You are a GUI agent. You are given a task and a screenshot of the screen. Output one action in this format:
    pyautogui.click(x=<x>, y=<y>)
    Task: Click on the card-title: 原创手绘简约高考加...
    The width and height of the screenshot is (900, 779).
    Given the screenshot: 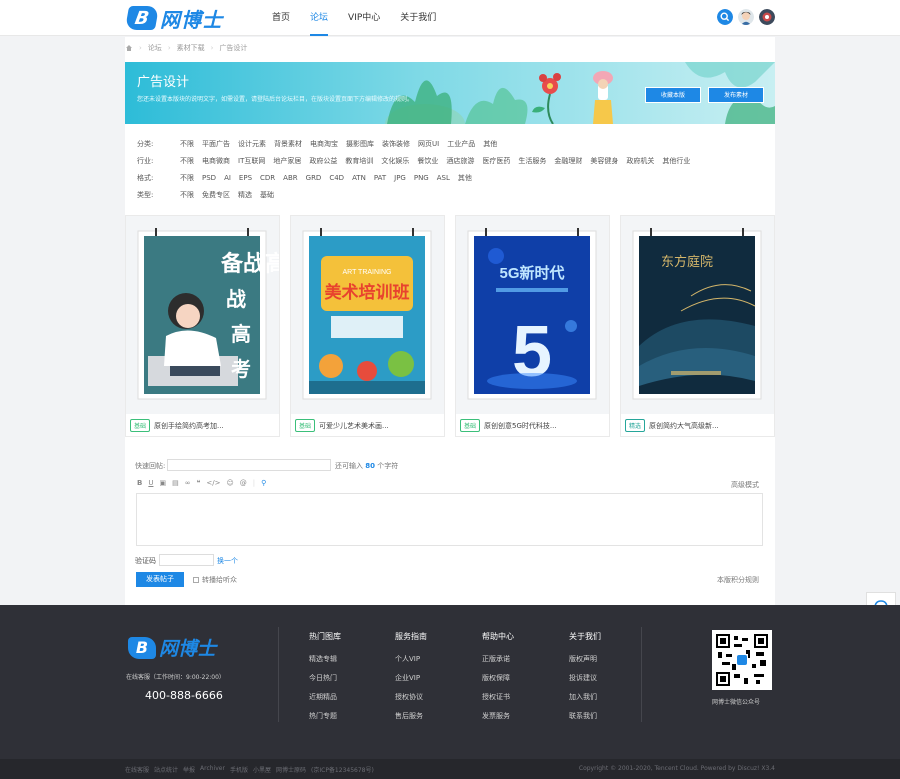 What is the action you would take?
    pyautogui.click(x=189, y=426)
    